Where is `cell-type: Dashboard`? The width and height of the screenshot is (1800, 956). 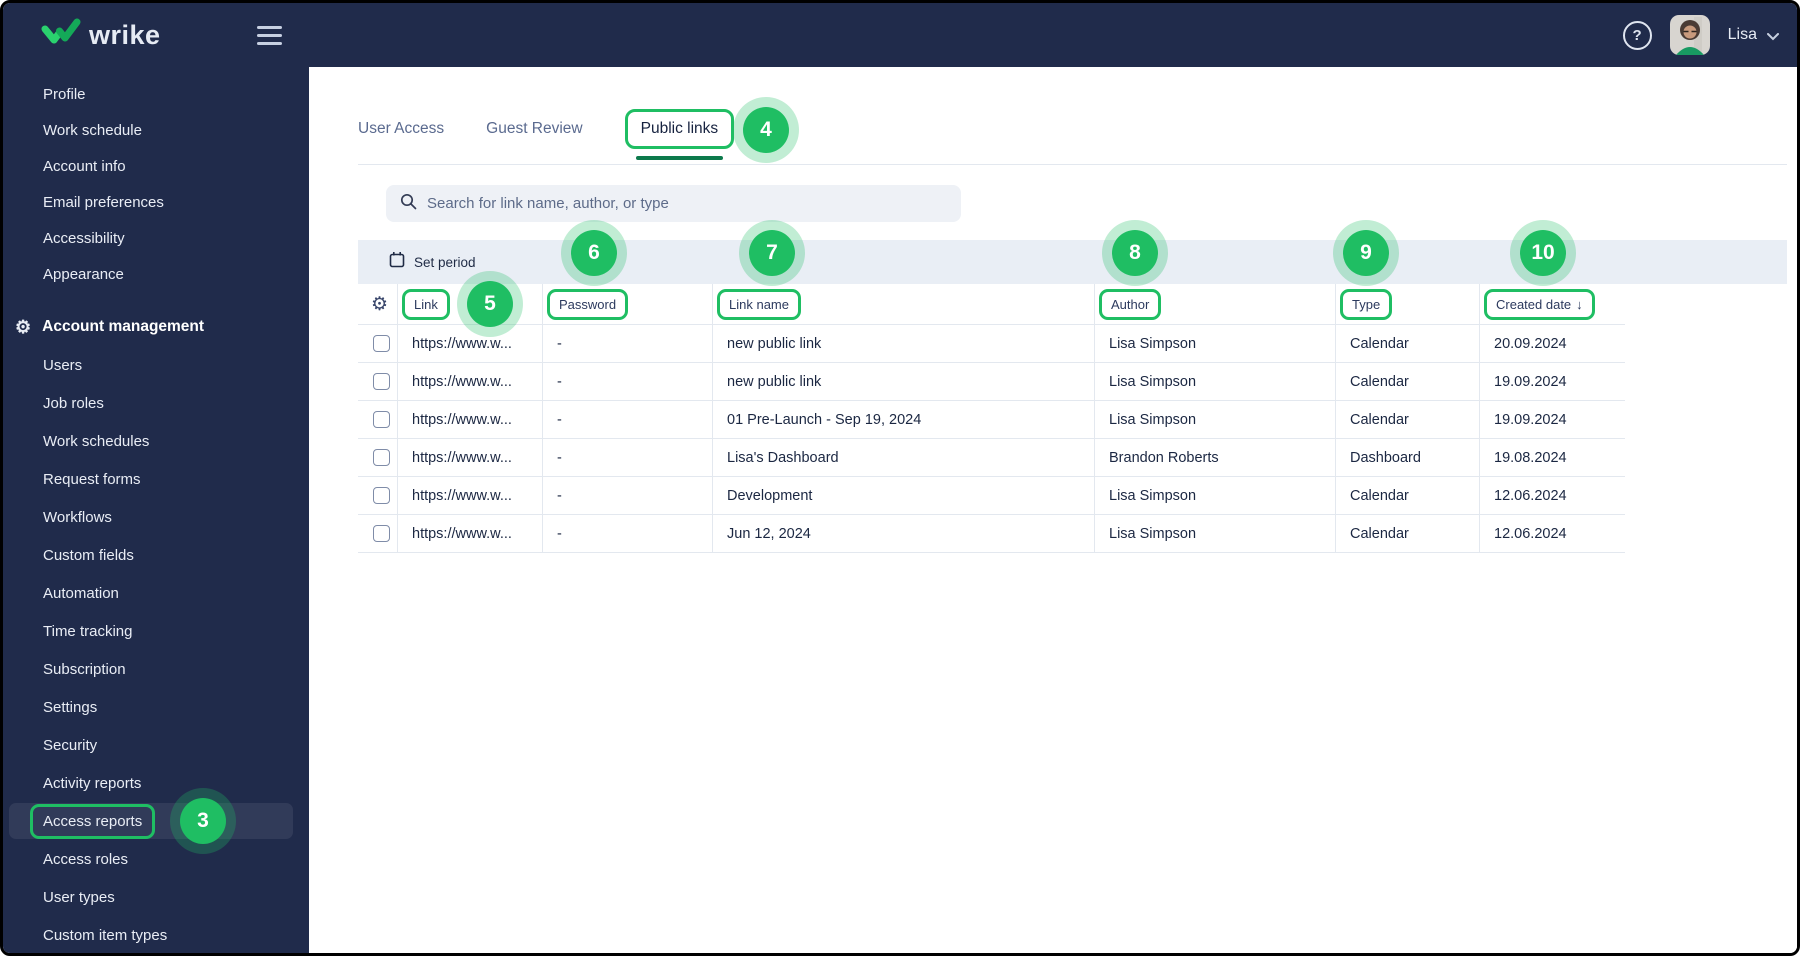 cell-type: Dashboard is located at coordinates (1408, 457).